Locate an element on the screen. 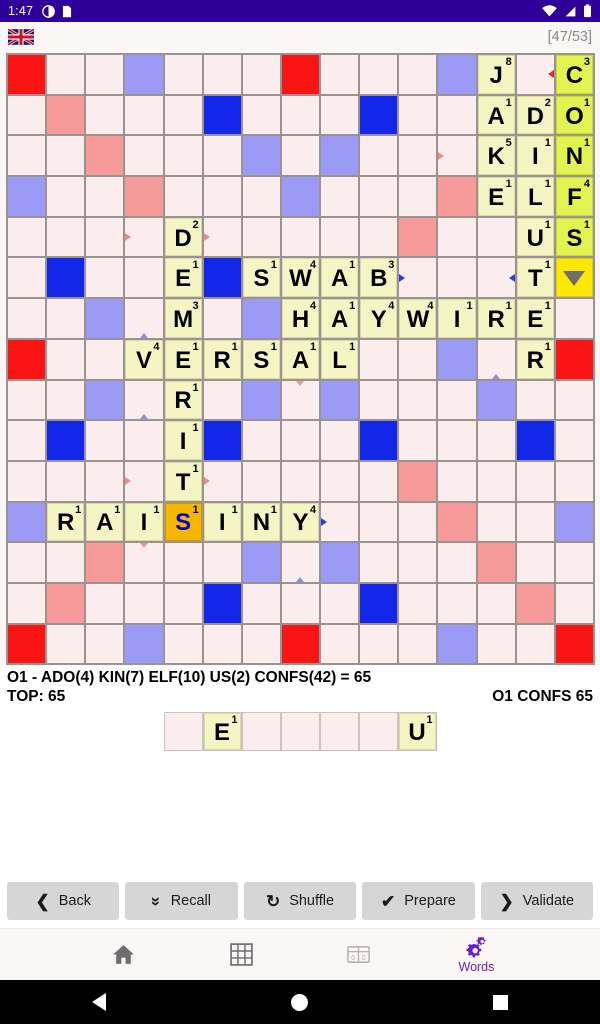 Image resolution: width=600 pixels, height=1024 pixels. board-tile: L1 is located at coordinates (535, 196).